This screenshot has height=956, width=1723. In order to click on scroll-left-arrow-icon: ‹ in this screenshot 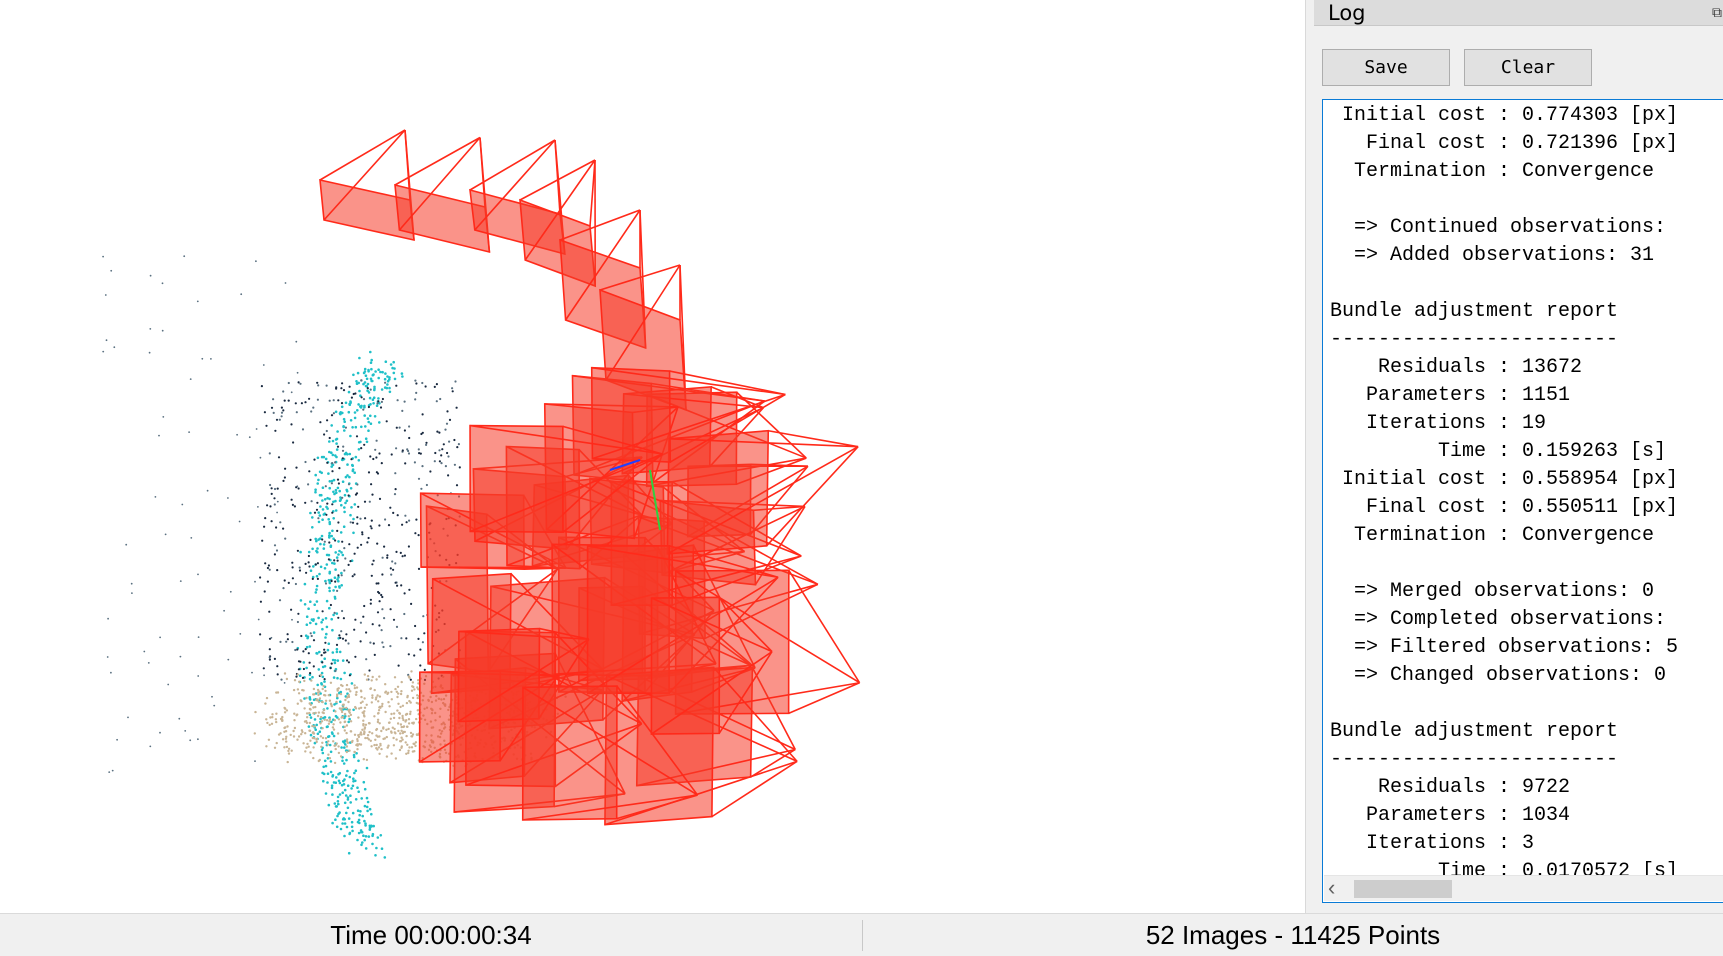, I will do `click(1331, 888)`.